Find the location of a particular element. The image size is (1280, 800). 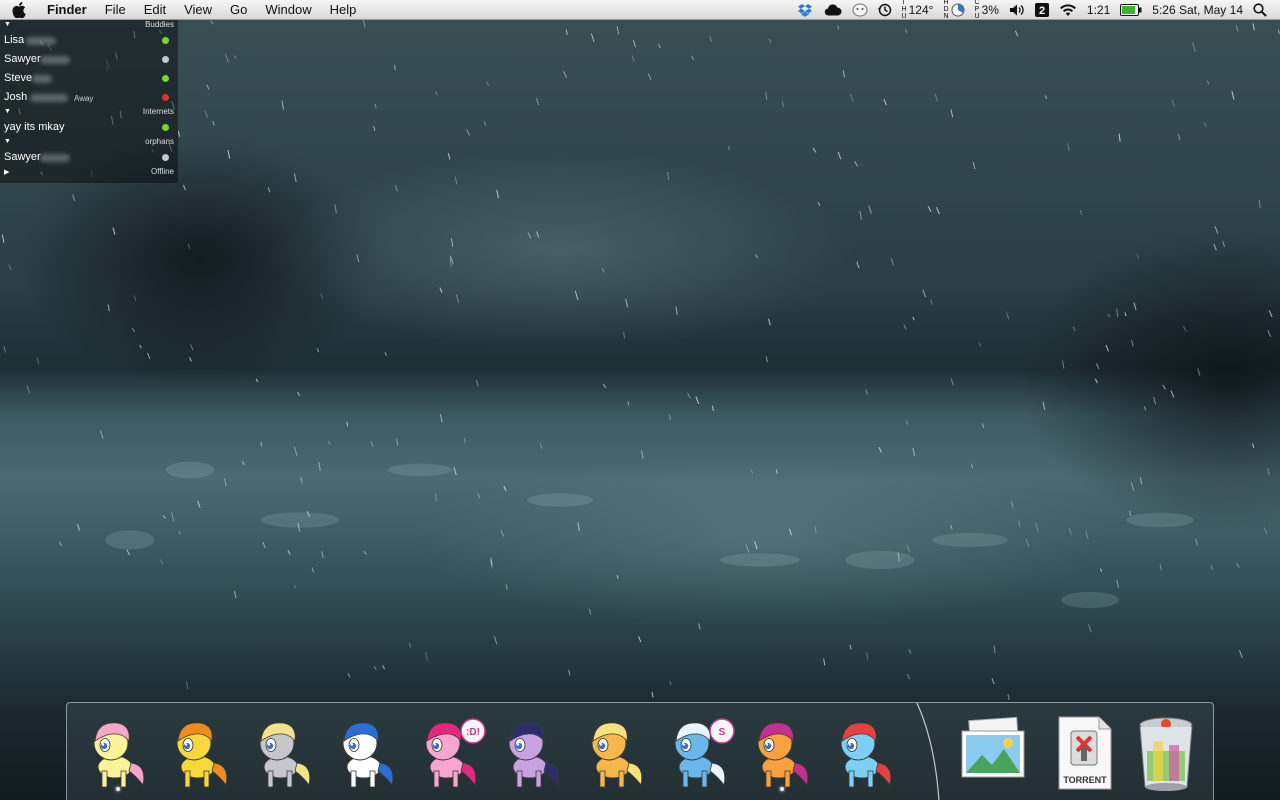

buddy-name: yay its mkay is located at coordinates (34, 127).